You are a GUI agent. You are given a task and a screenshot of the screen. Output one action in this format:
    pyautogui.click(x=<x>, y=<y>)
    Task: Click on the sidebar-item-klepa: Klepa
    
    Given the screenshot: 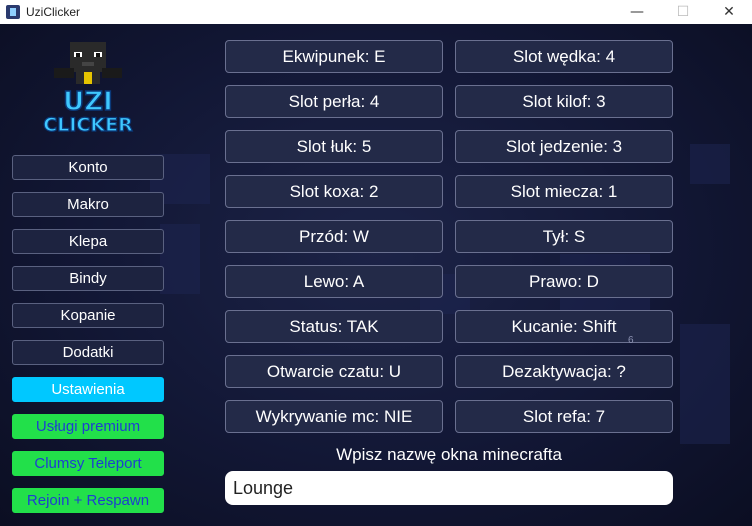 What is the action you would take?
    pyautogui.click(x=88, y=241)
    